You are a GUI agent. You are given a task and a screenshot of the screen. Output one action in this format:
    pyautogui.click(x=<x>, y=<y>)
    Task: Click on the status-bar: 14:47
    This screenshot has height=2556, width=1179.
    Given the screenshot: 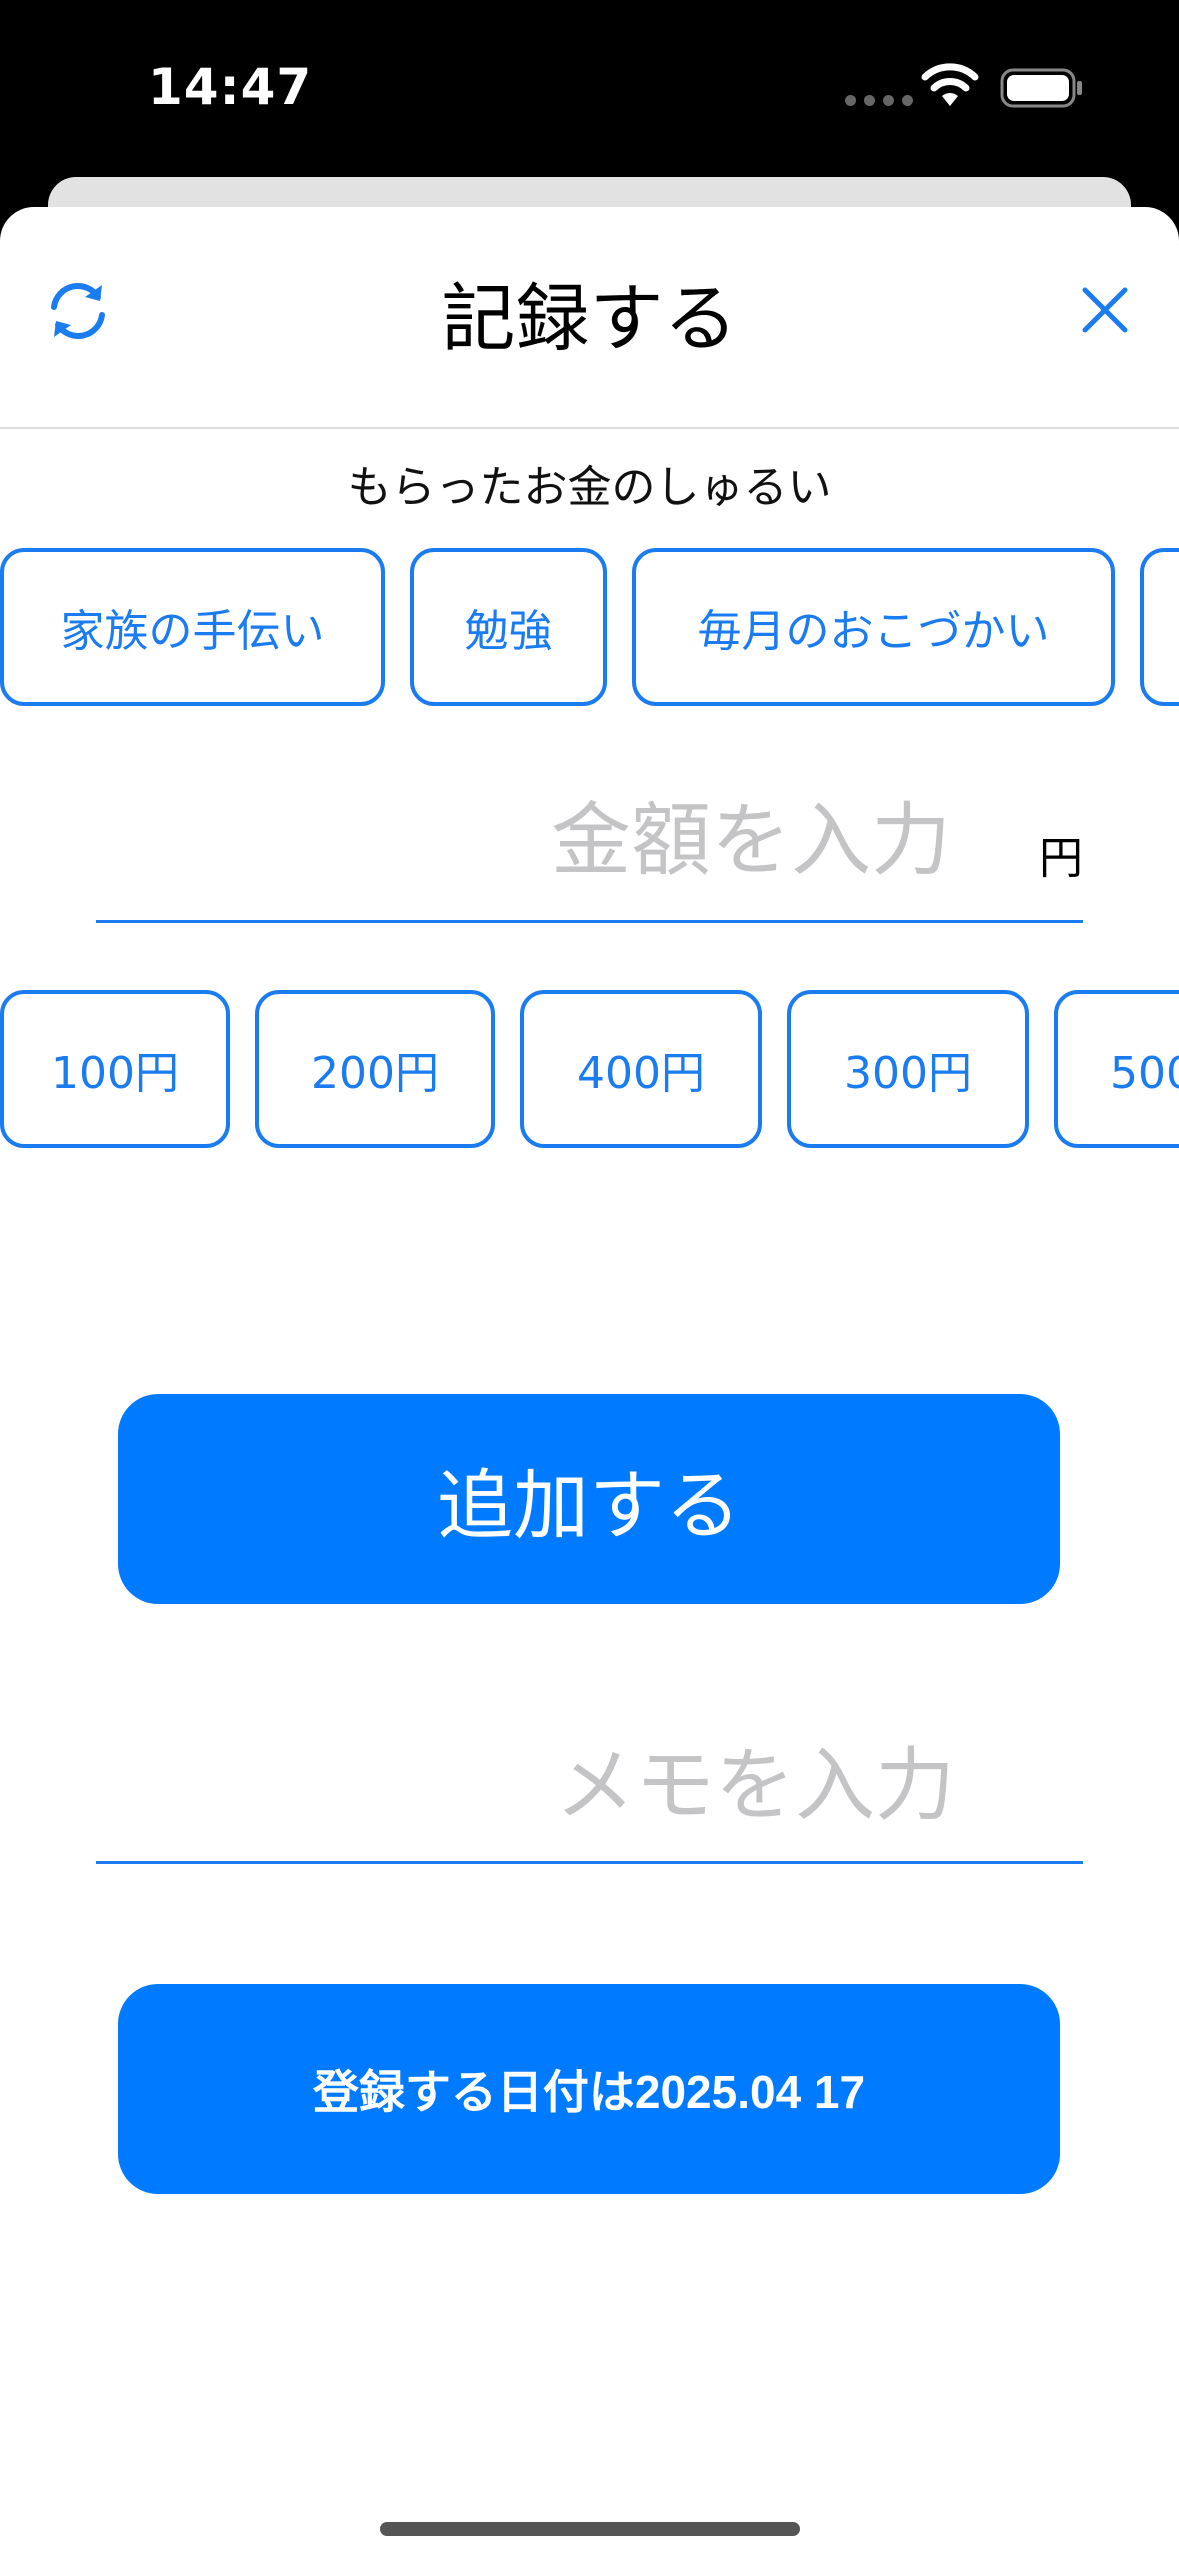 What is the action you would take?
    pyautogui.click(x=589, y=87)
    